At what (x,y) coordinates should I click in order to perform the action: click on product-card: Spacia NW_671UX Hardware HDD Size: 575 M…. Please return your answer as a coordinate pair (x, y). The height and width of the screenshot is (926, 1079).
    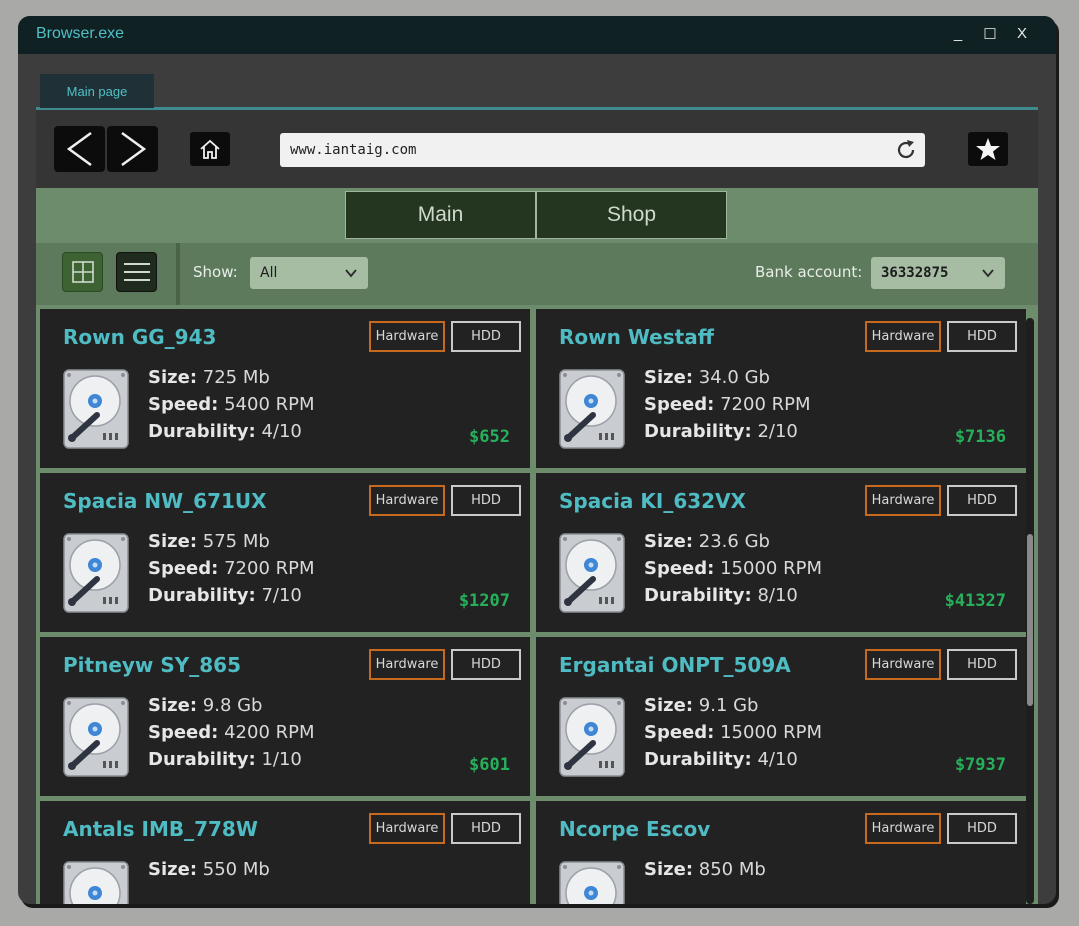
    Looking at the image, I should click on (285, 552).